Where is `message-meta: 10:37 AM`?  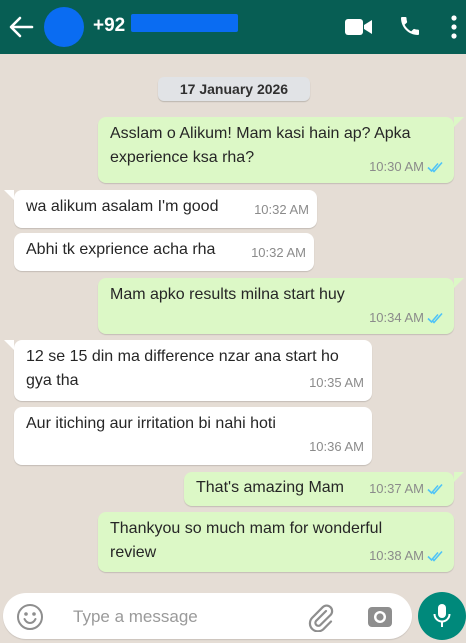
message-meta: 10:37 AM is located at coordinates (406, 489).